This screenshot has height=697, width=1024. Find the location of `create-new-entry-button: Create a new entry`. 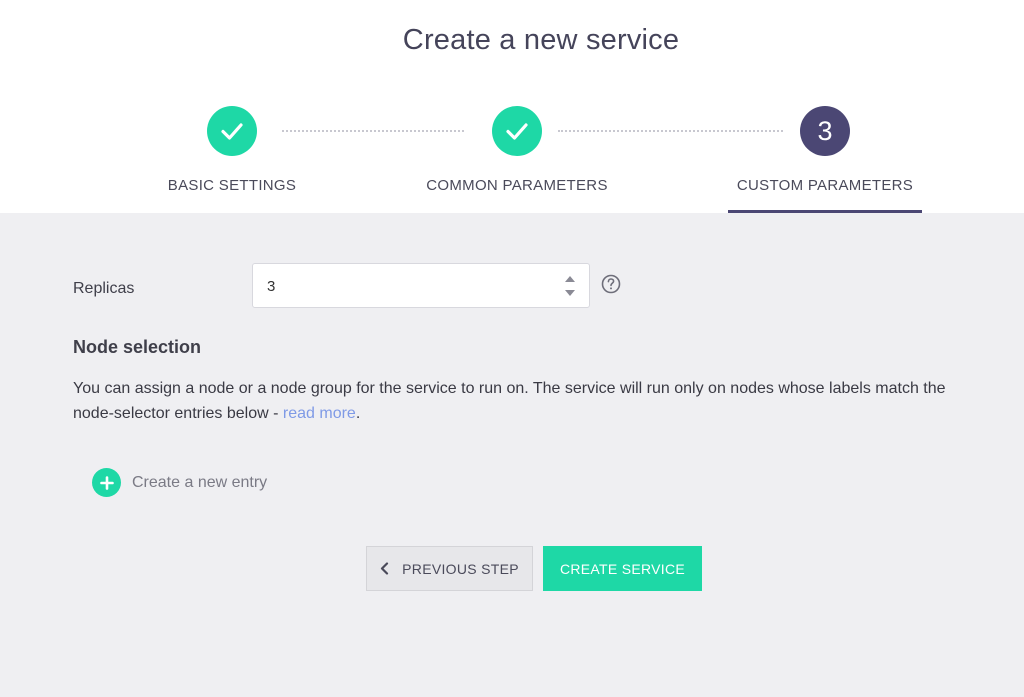

create-new-entry-button: Create a new entry is located at coordinates (179, 482).